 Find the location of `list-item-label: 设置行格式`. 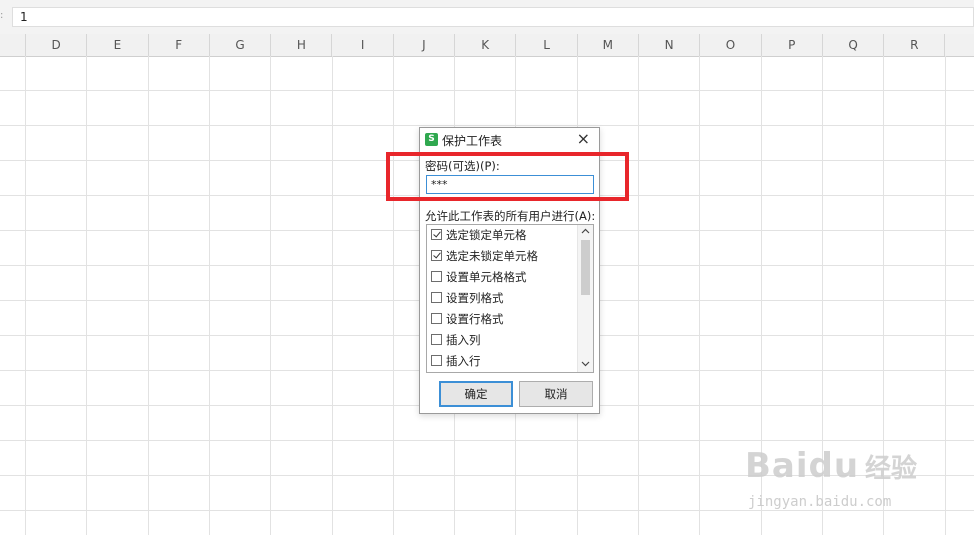

list-item-label: 设置行格式 is located at coordinates (475, 319).